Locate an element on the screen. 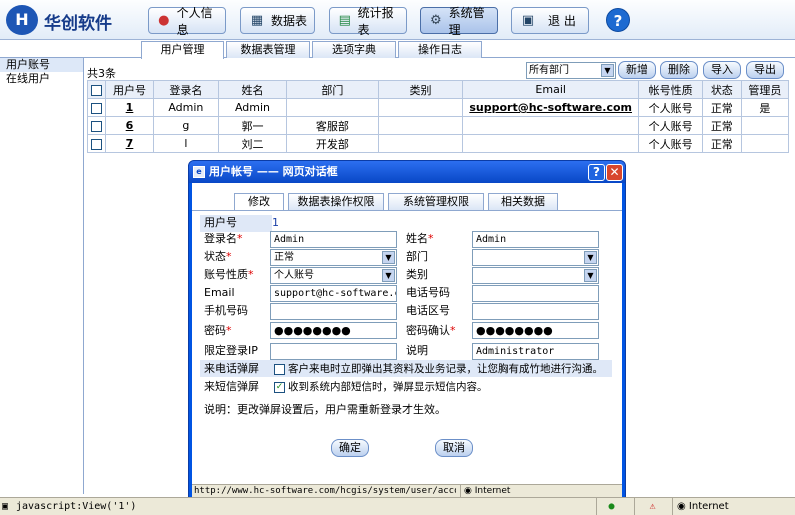 The image size is (795, 515). dialog-title-bar: e 用户帐号 —— 网页对话框 ? ✕ is located at coordinates (407, 172).